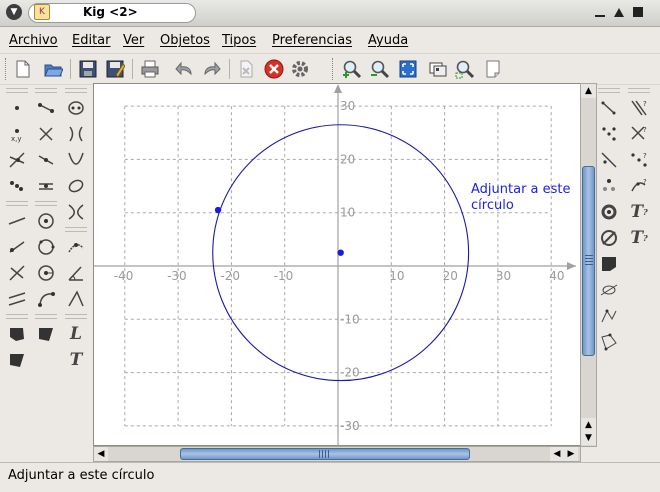 This screenshot has width=660, height=492. Describe the element at coordinates (493, 69) in the screenshot. I see `script-icon` at that location.